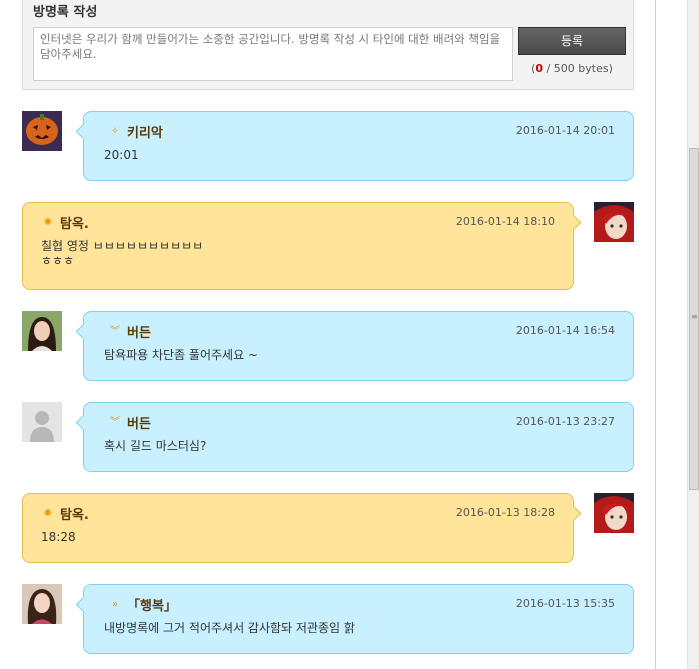 The width and height of the screenshot is (699, 669). What do you see at coordinates (58, 537) in the screenshot?
I see `entry-message: 18:28` at bounding box center [58, 537].